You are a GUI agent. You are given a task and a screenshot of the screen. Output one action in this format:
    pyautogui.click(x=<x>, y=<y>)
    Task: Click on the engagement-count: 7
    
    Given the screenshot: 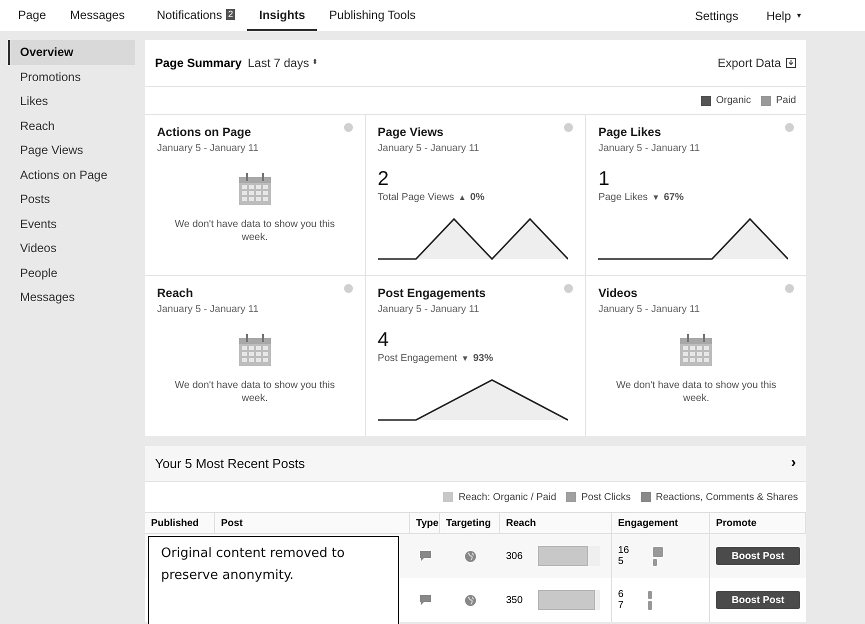 What is the action you would take?
    pyautogui.click(x=621, y=605)
    